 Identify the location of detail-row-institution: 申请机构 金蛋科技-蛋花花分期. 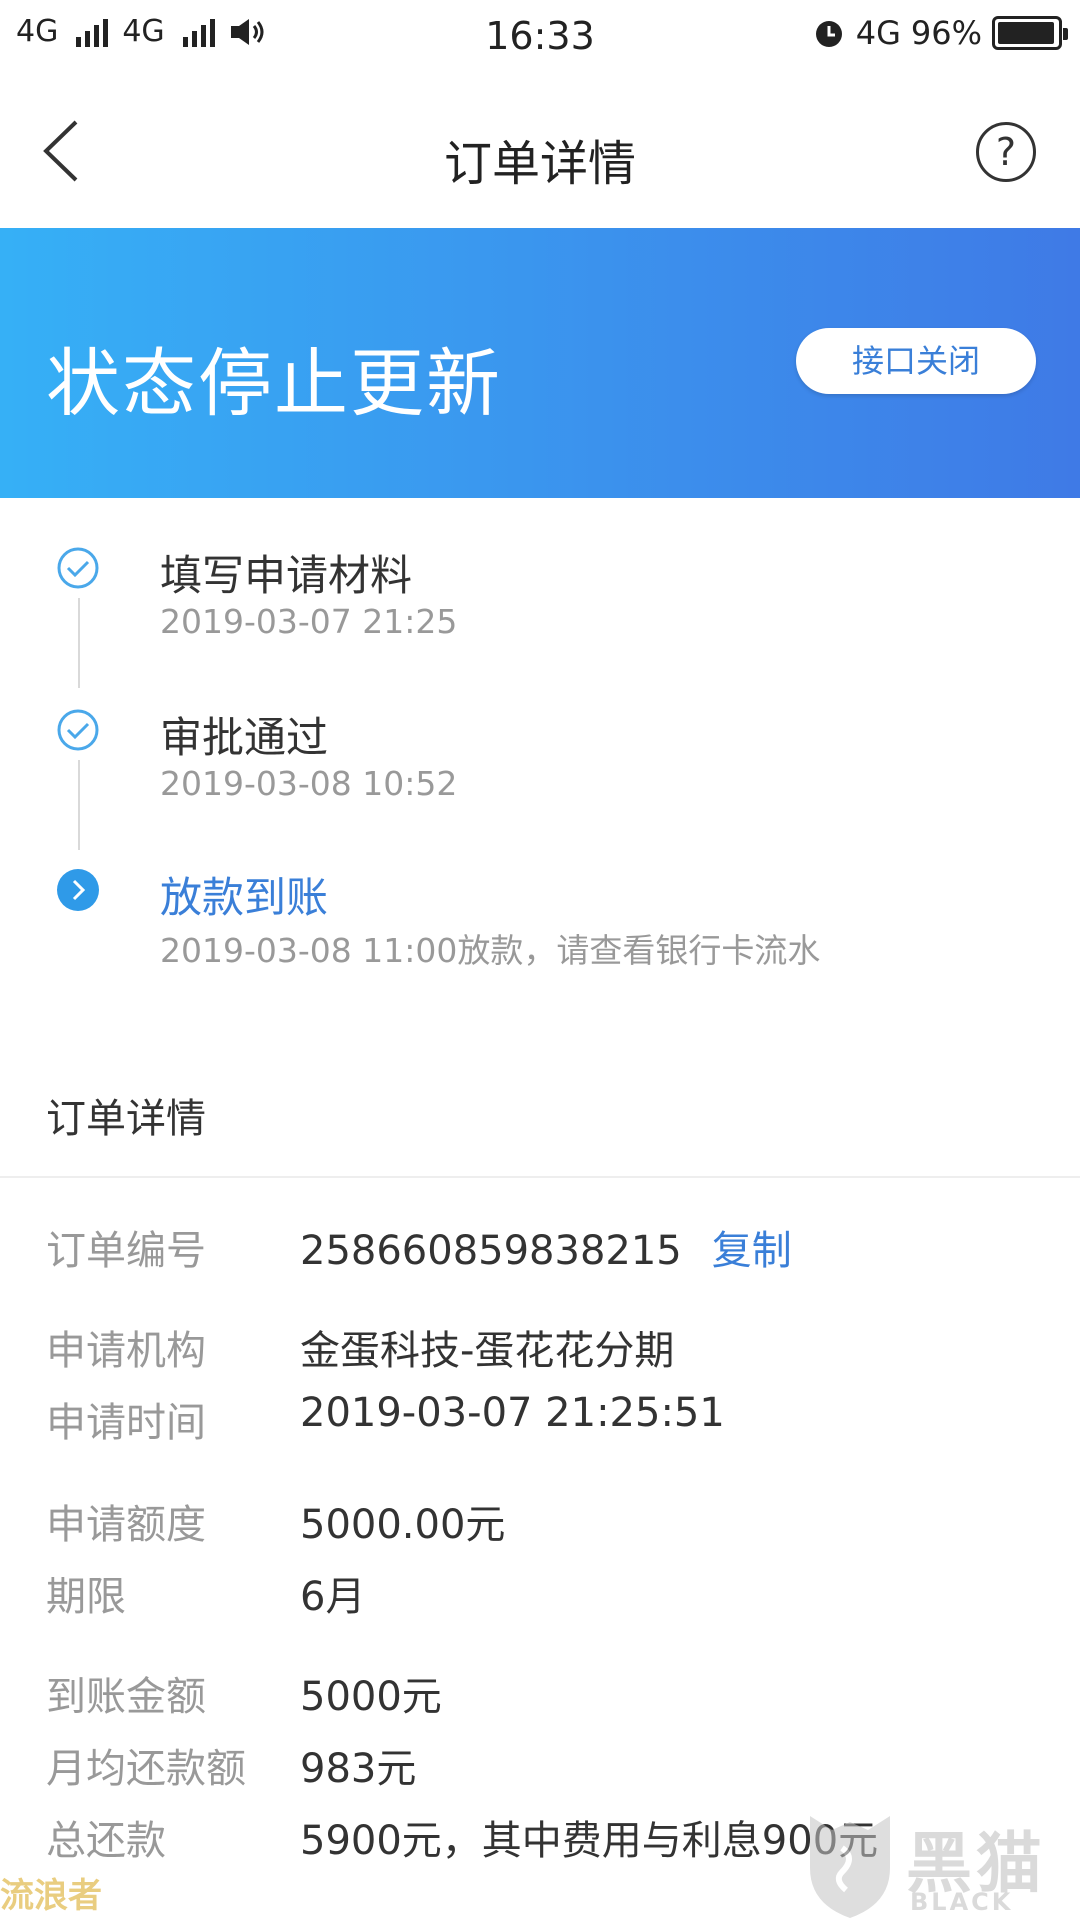
(540, 1348).